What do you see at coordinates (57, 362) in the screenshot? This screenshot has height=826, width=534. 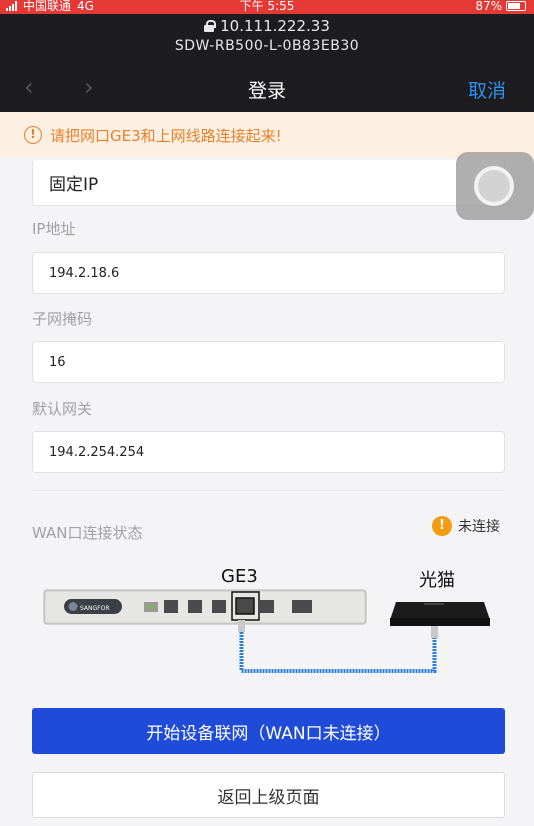 I see `subnet-mask-value: 16` at bounding box center [57, 362].